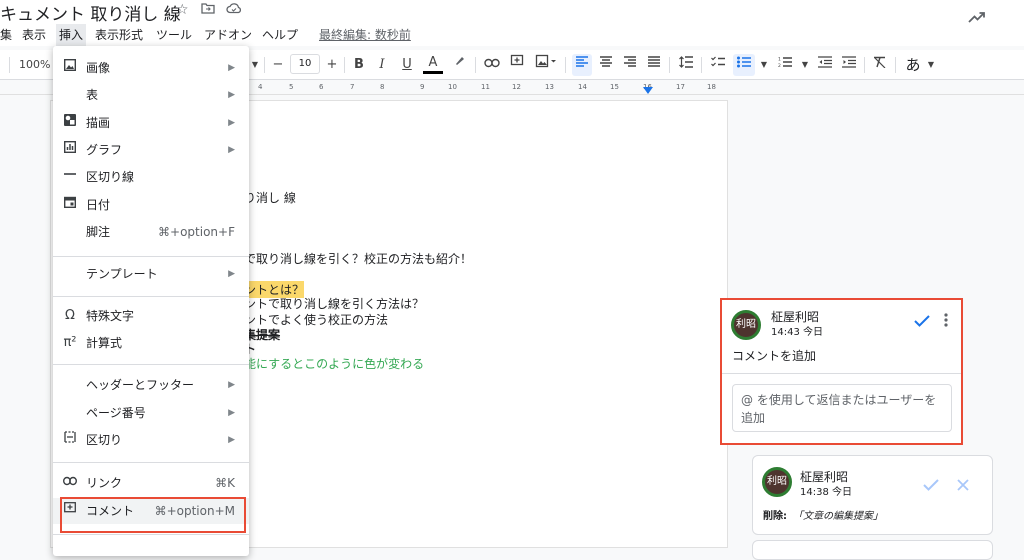 Image resolution: width=1024 pixels, height=560 pixels. Describe the element at coordinates (774, 356) in the screenshot. I see `comment-body: コメントを追加` at that location.